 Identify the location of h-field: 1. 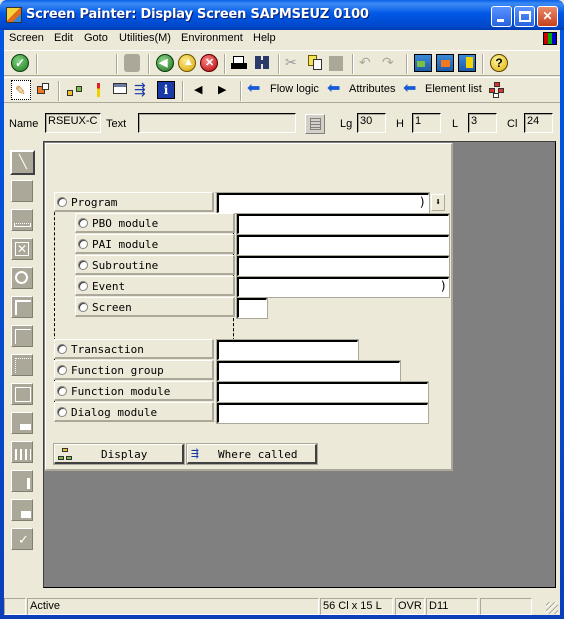
(426, 123).